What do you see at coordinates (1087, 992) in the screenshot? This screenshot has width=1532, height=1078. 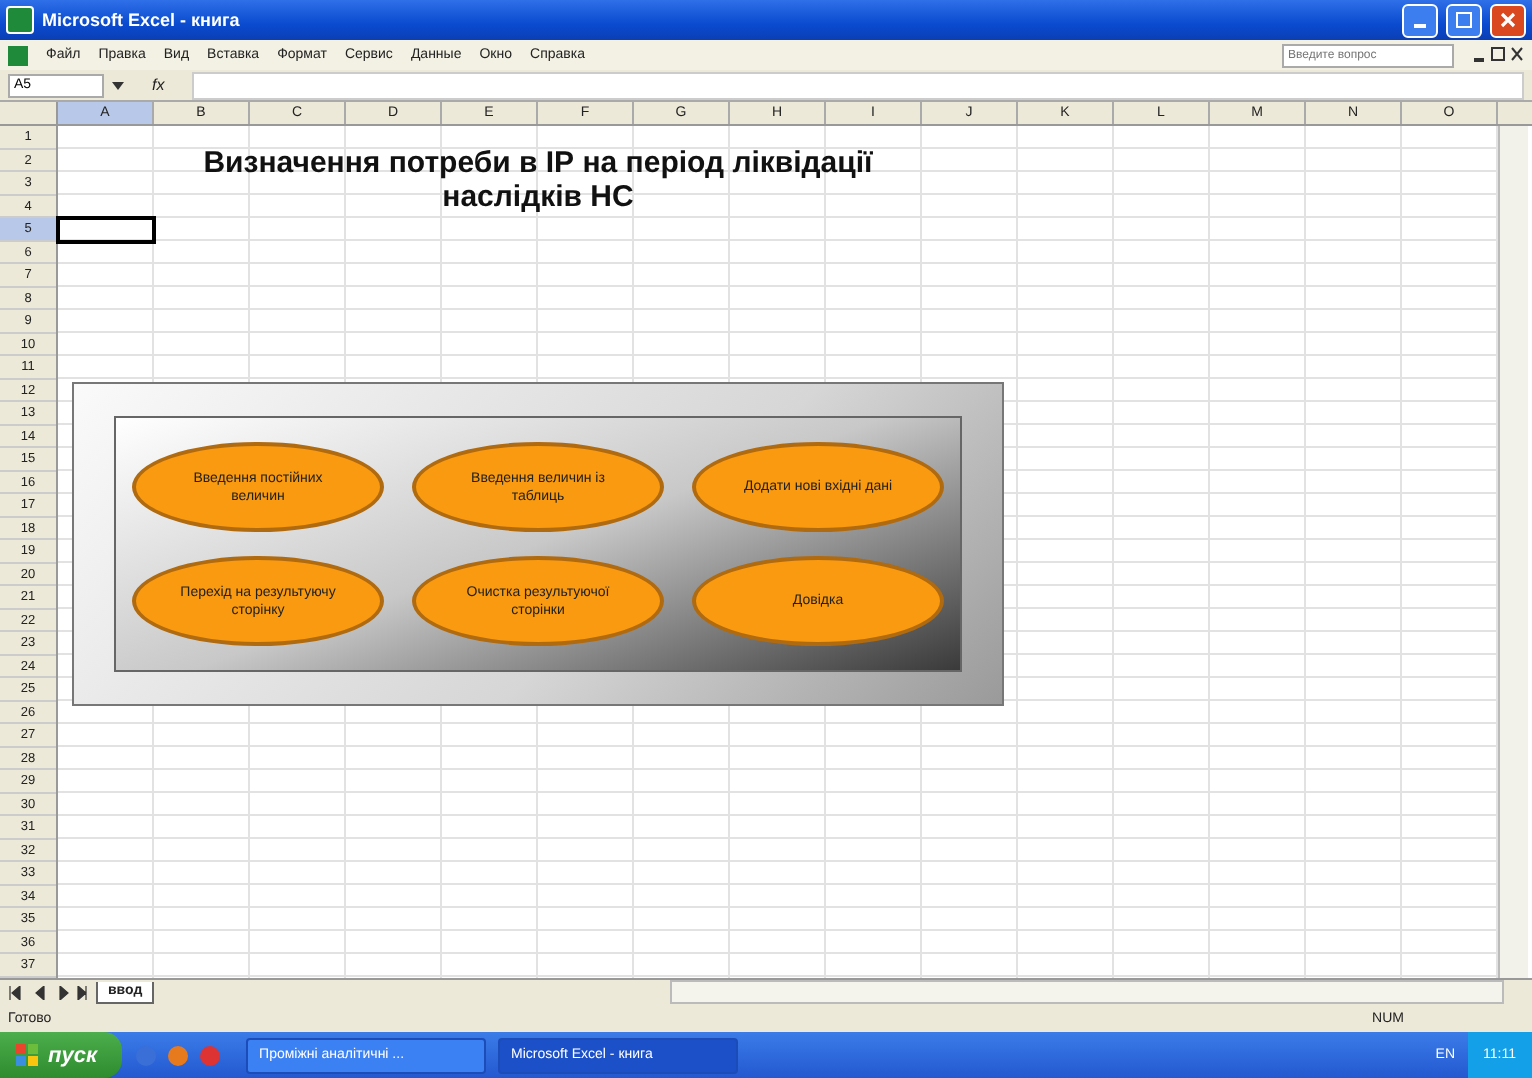 I see `horizontal-scrollbar` at bounding box center [1087, 992].